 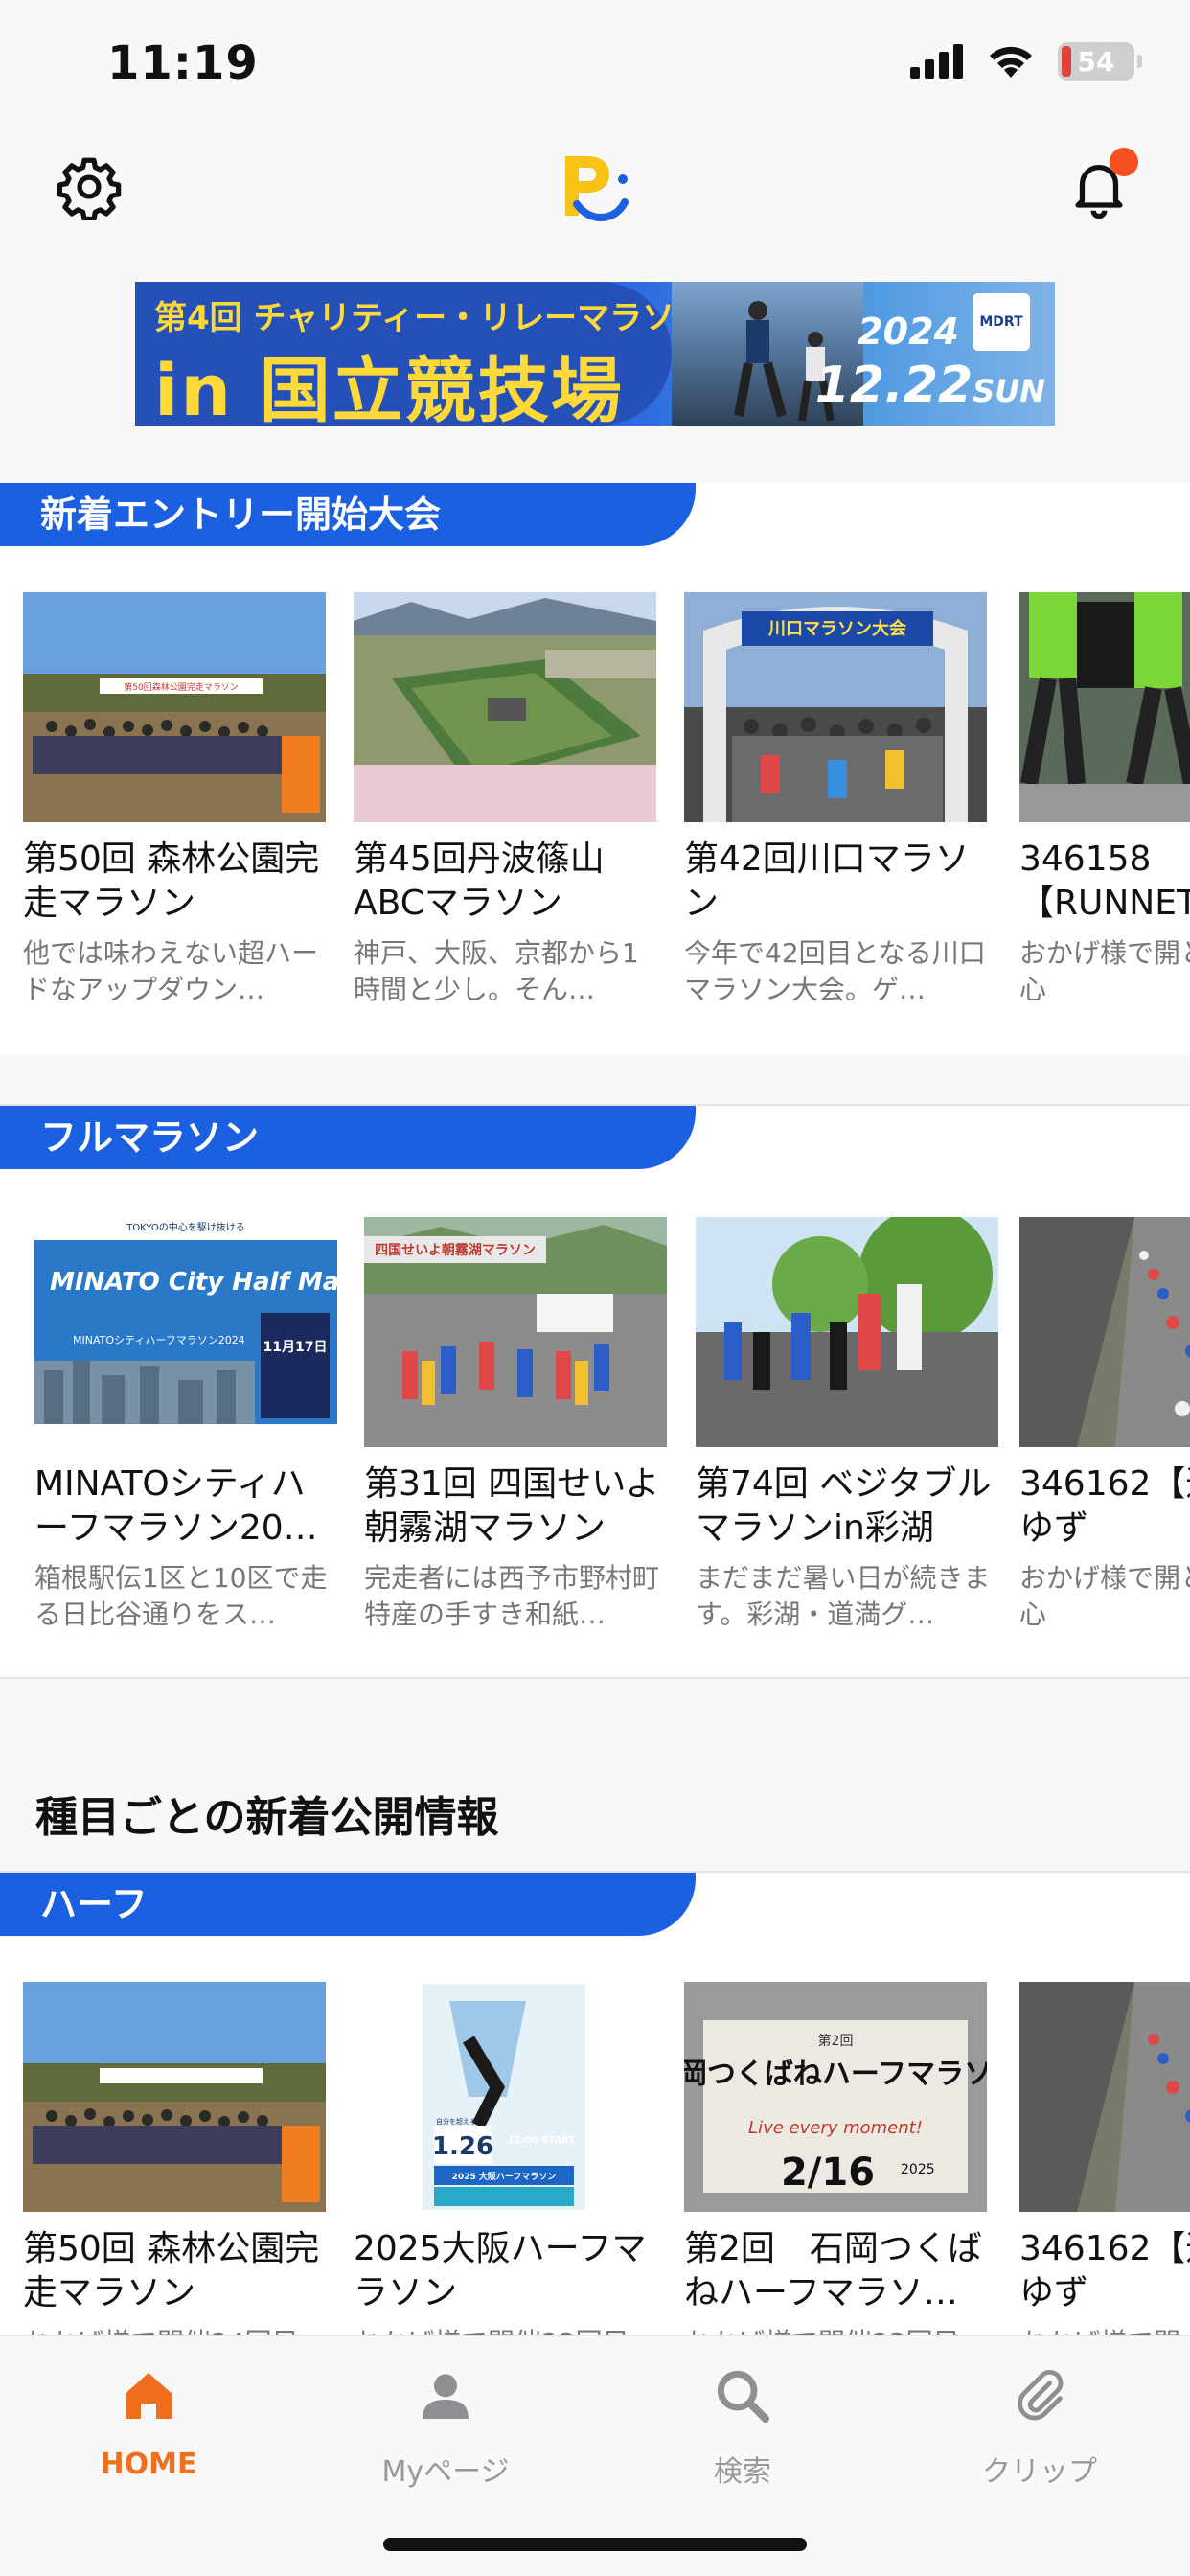 I want to click on race-title: 第45回丹波篠山ABCマラソン, so click(x=480, y=881).